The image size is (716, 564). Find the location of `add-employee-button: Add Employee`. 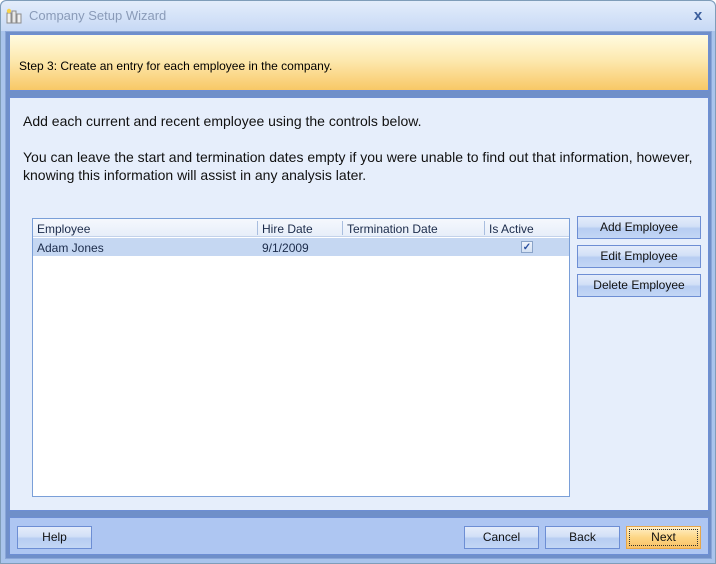

add-employee-button: Add Employee is located at coordinates (639, 227).